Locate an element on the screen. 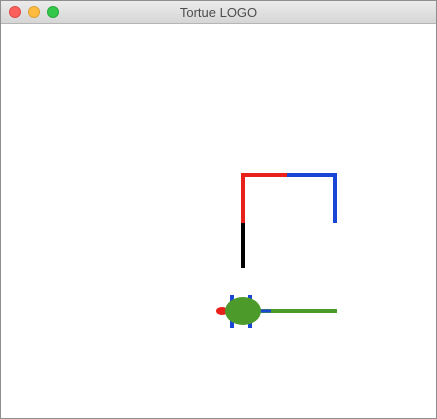  turtle-icon is located at coordinates (243, 311).